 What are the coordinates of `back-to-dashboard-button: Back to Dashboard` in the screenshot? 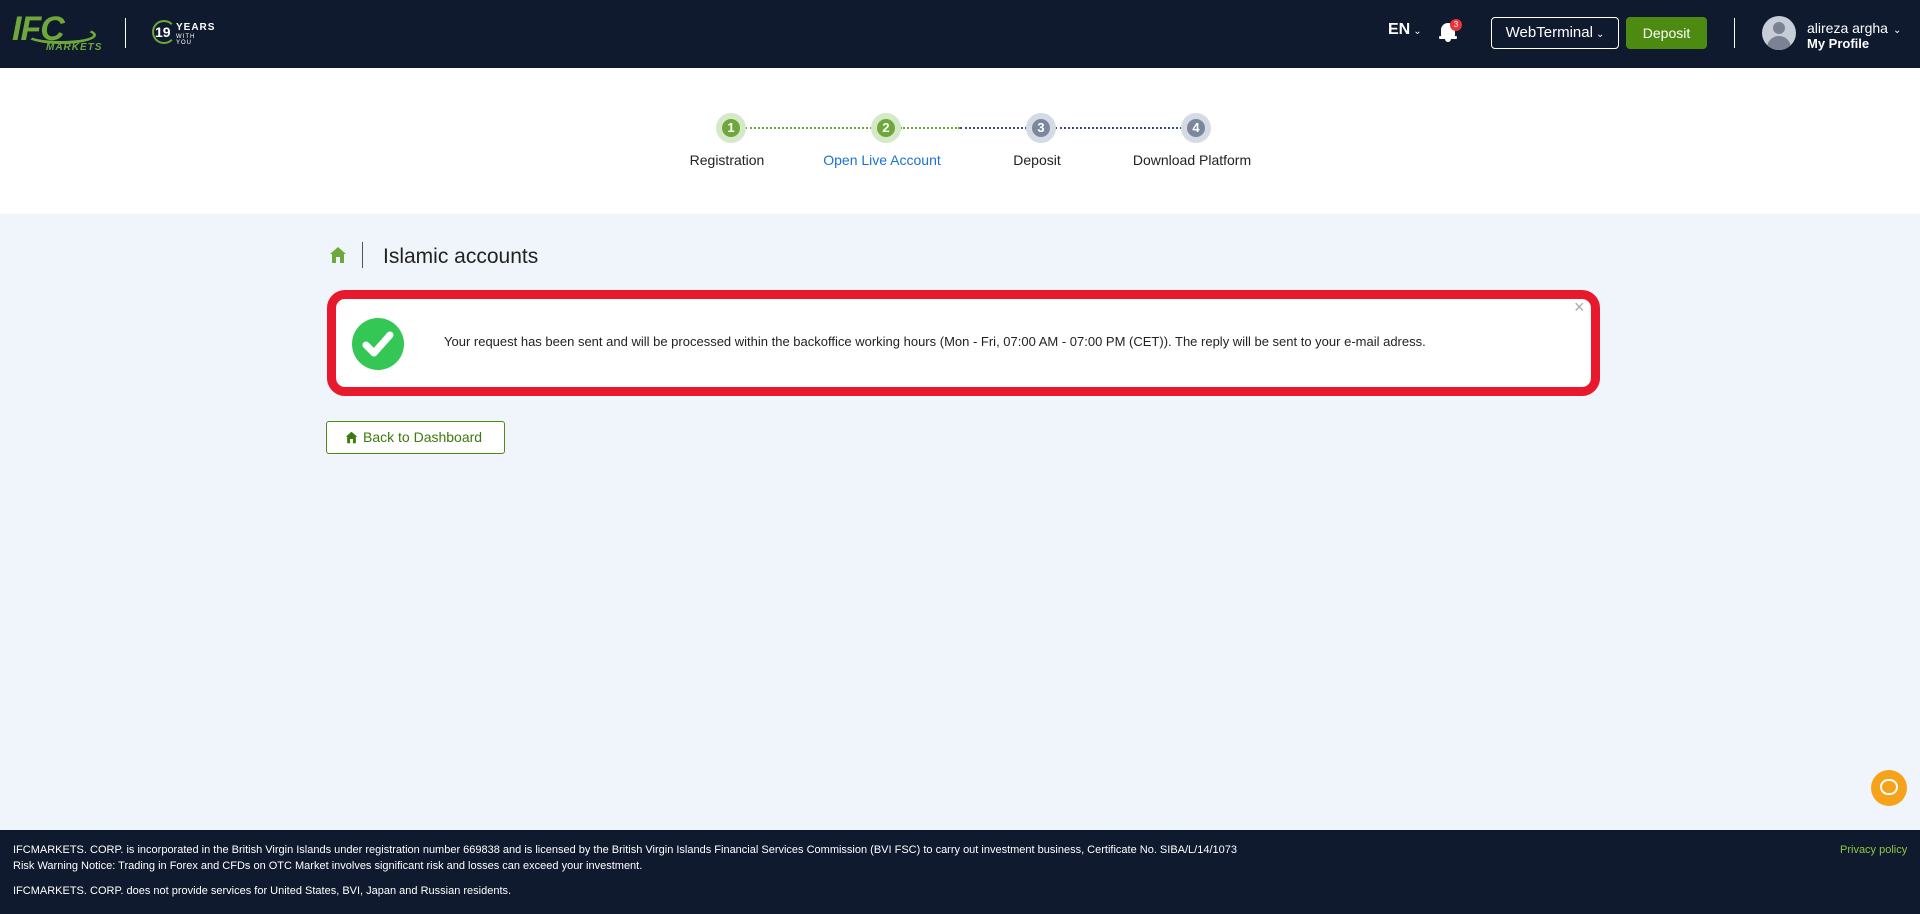 It's located at (415, 437).